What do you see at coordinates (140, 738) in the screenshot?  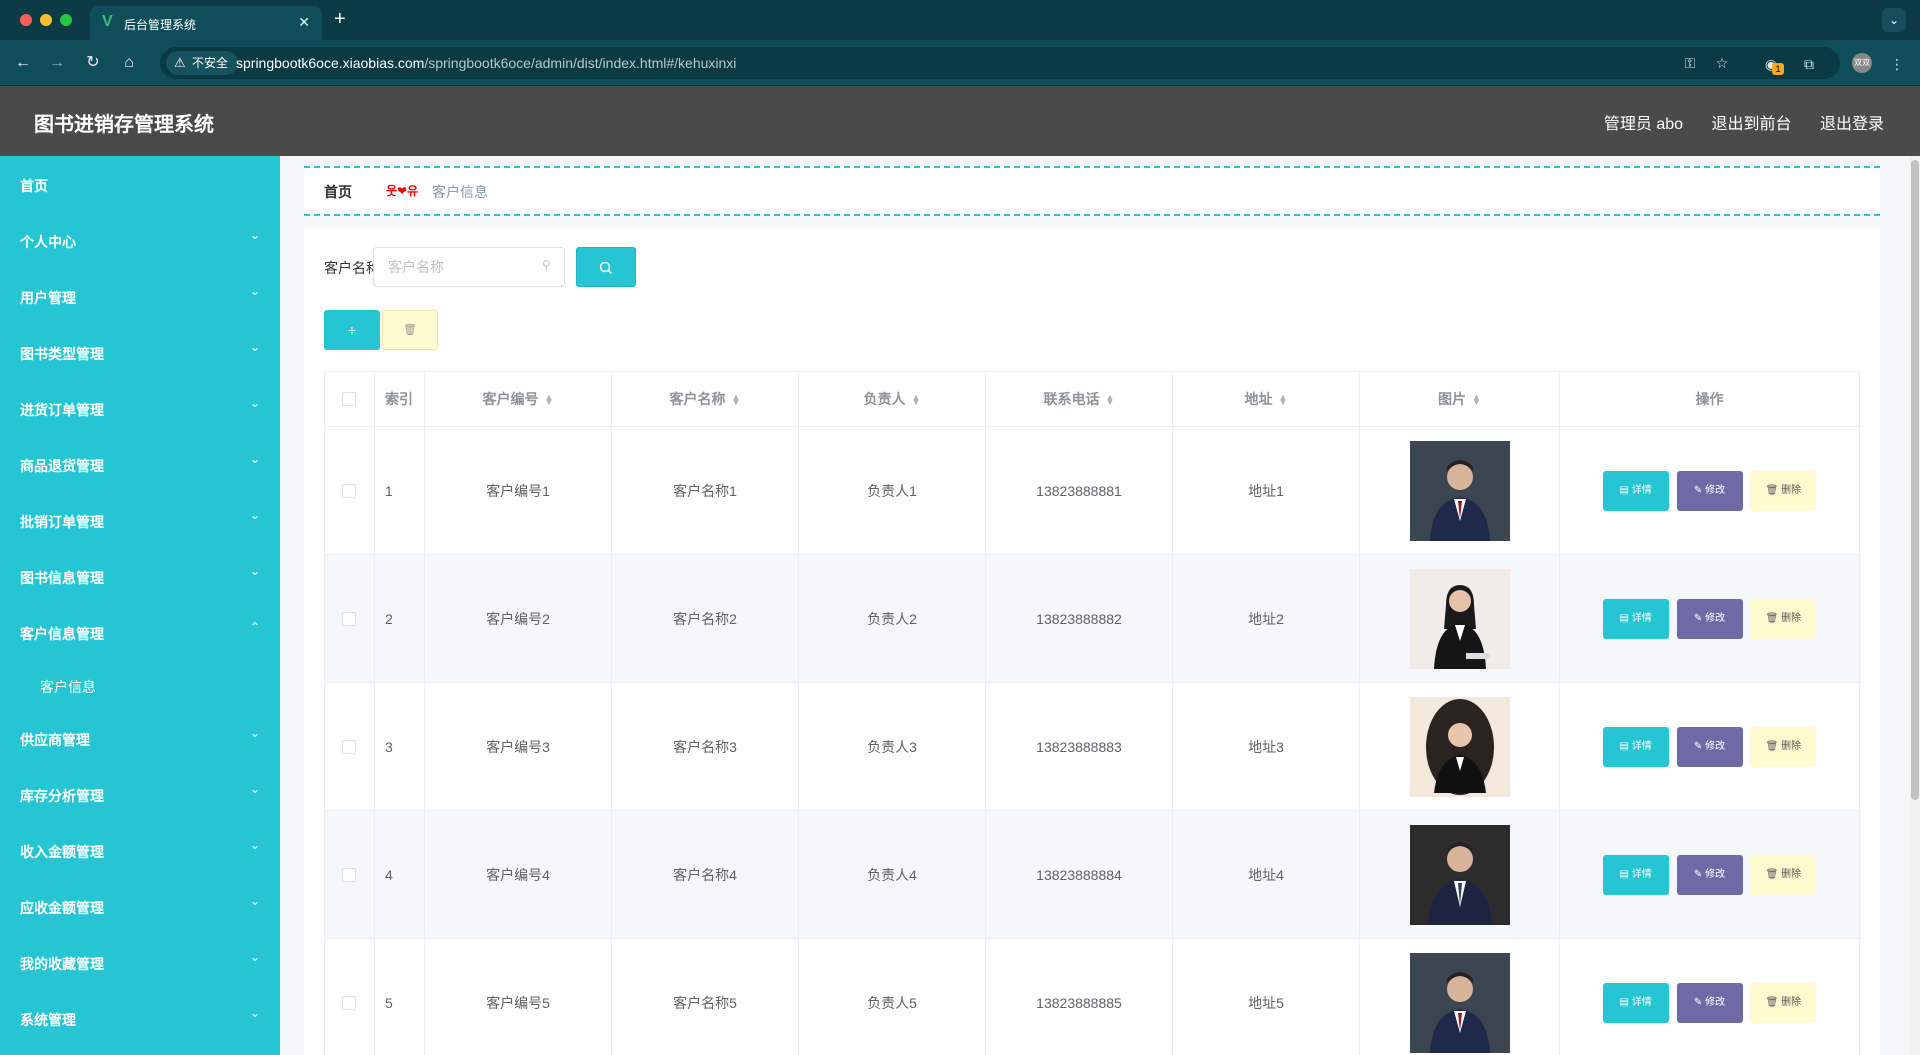 I see `sidebar-item-suppliers: 供应商管理 ⌄` at bounding box center [140, 738].